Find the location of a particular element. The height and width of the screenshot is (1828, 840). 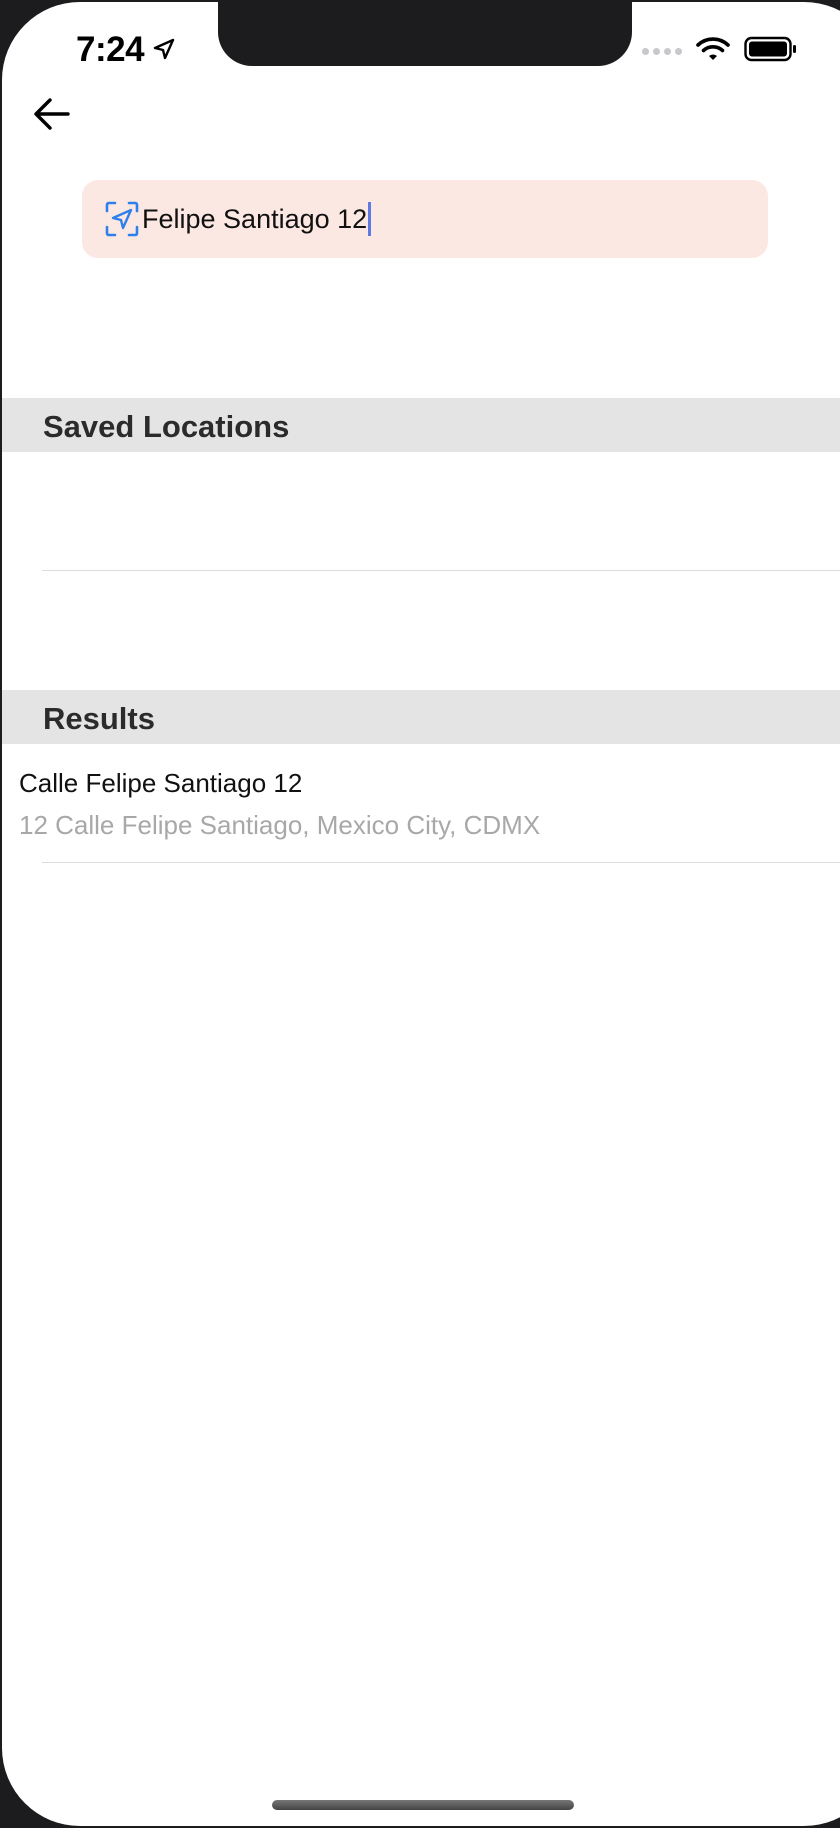

location-search-input: Felipe Santiago 12 is located at coordinates (425, 219).